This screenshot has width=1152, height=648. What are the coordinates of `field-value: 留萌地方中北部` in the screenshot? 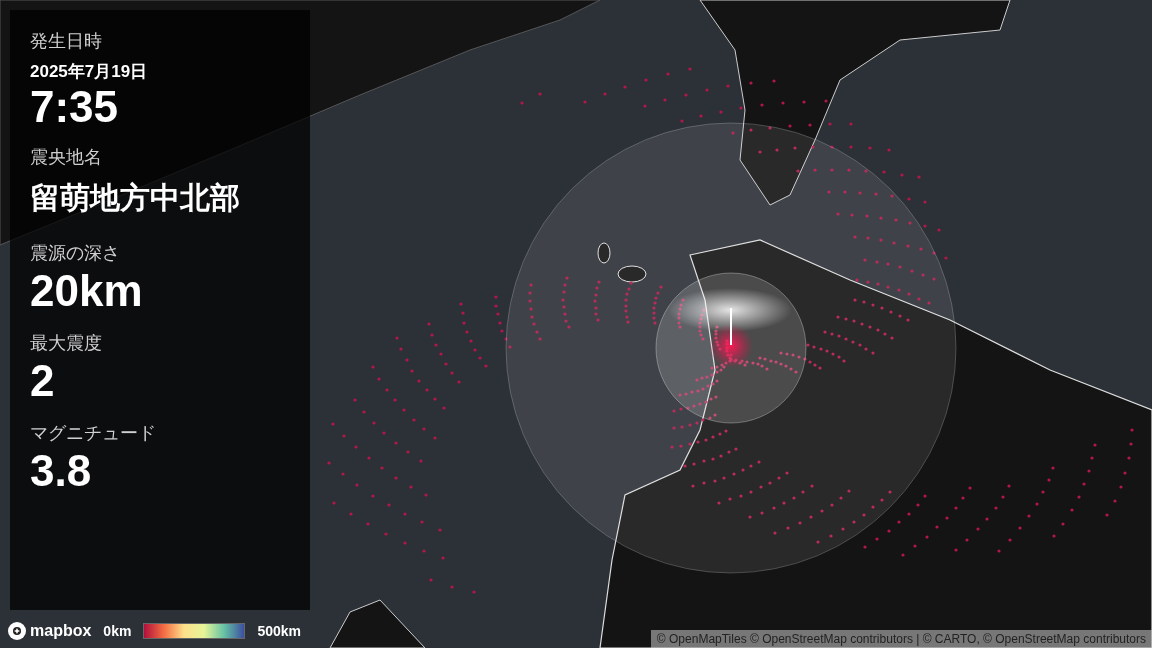 It's located at (135, 198).